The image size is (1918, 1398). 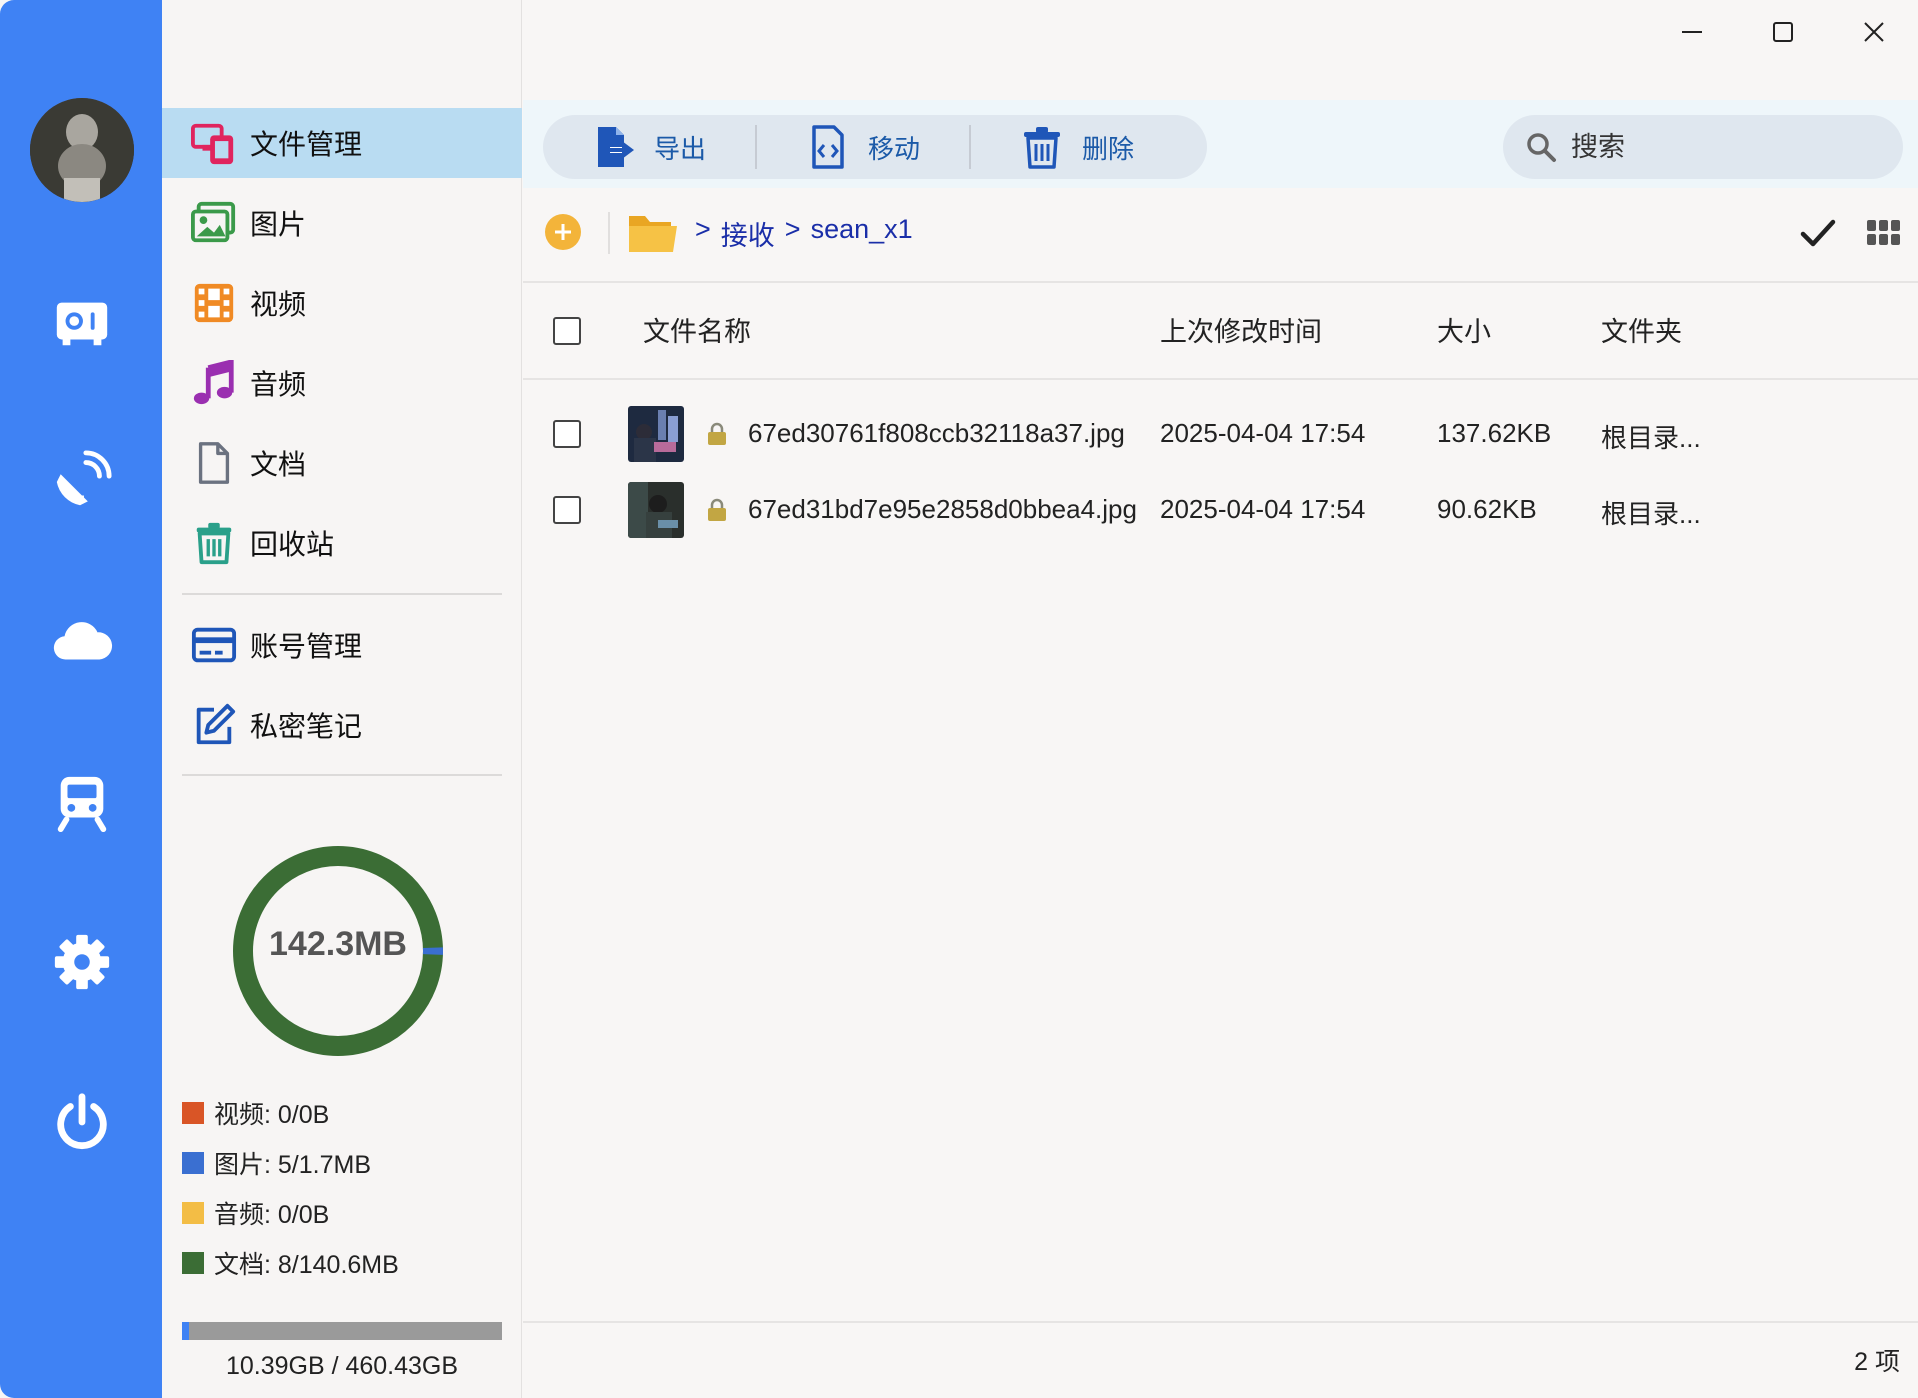 What do you see at coordinates (342, 543) in the screenshot?
I see `sidebar-item-recycle-bin: 回收站` at bounding box center [342, 543].